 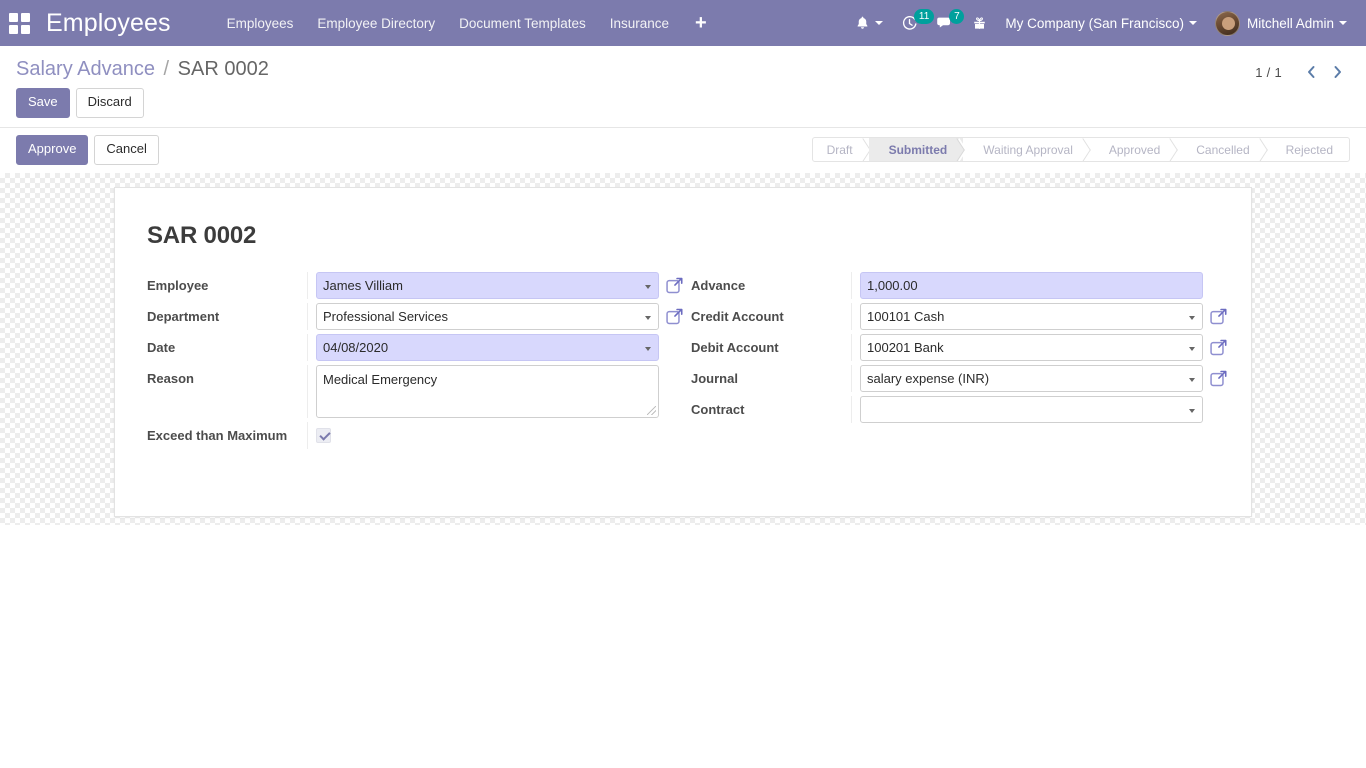 What do you see at coordinates (1227, 23) in the screenshot?
I see `avatar` at bounding box center [1227, 23].